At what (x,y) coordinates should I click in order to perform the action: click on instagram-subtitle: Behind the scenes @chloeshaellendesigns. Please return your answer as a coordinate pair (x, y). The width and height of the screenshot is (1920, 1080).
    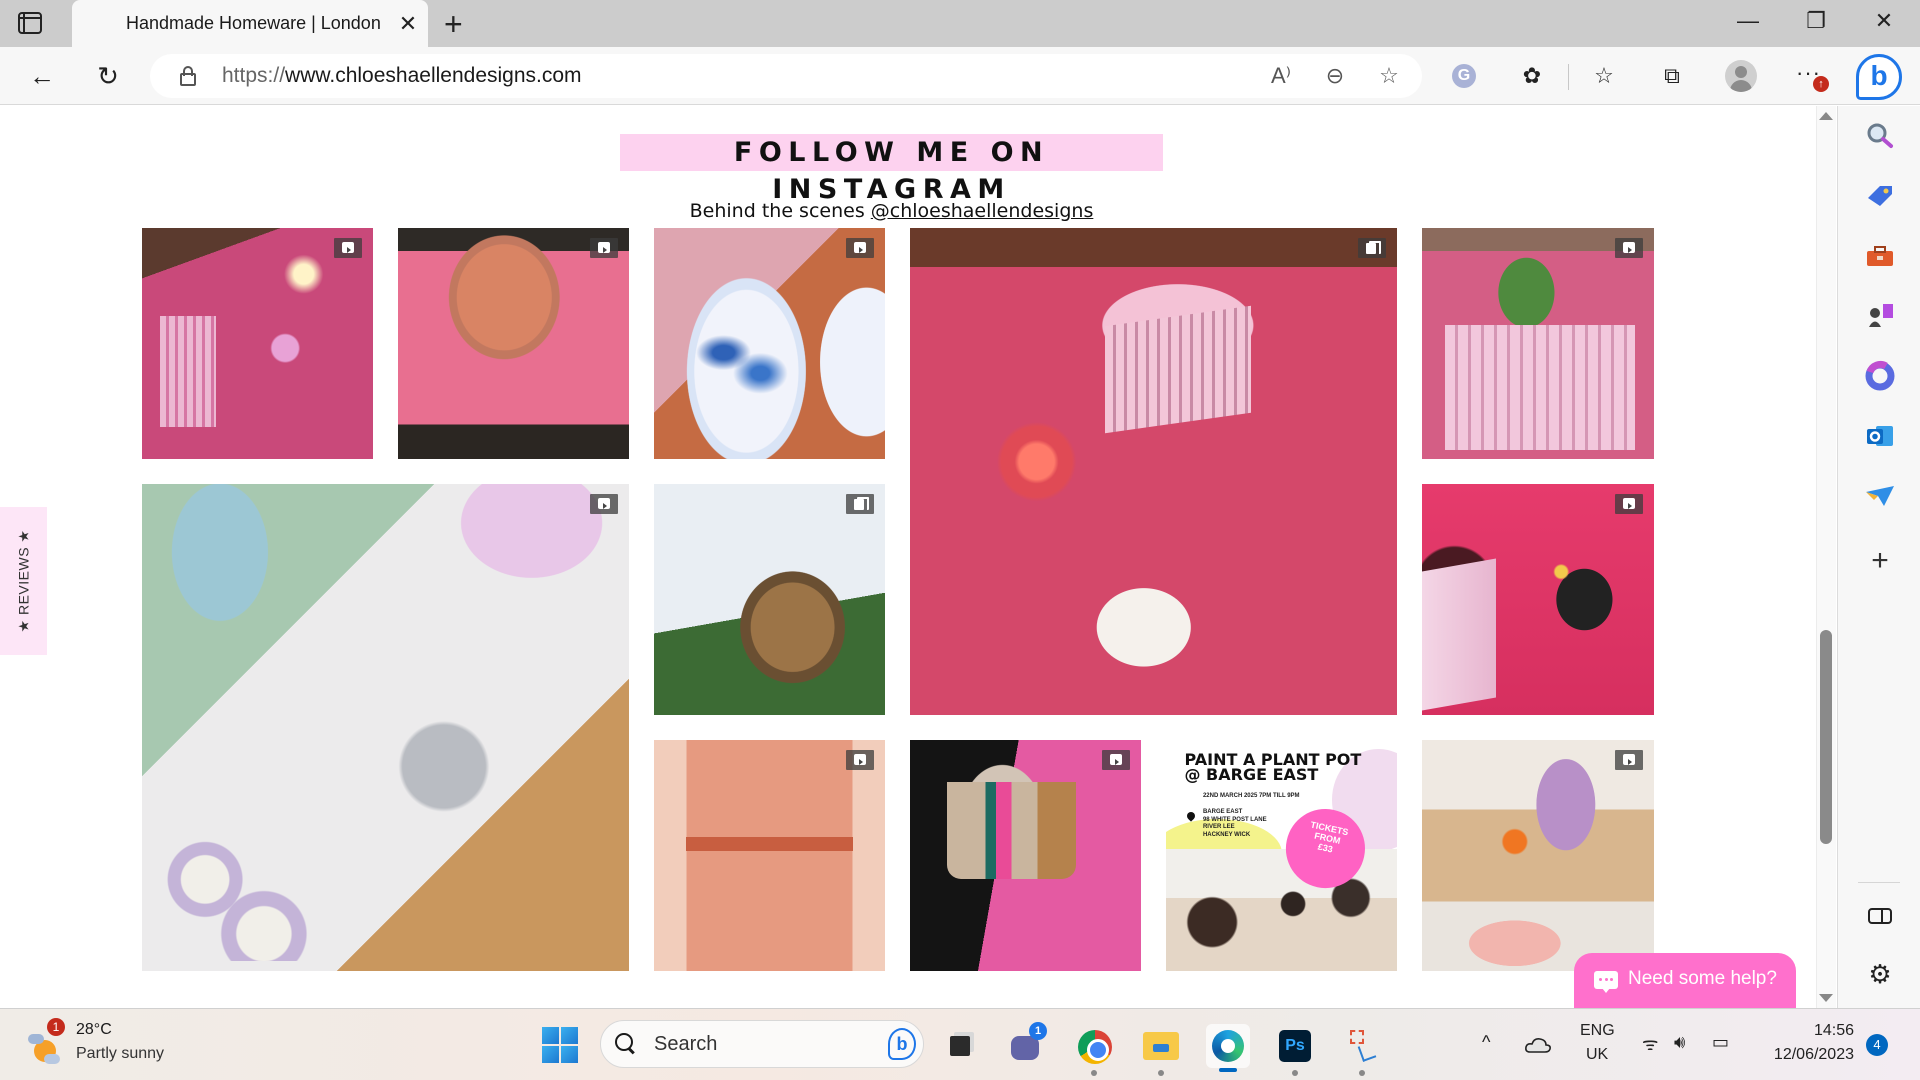
    Looking at the image, I should click on (891, 211).